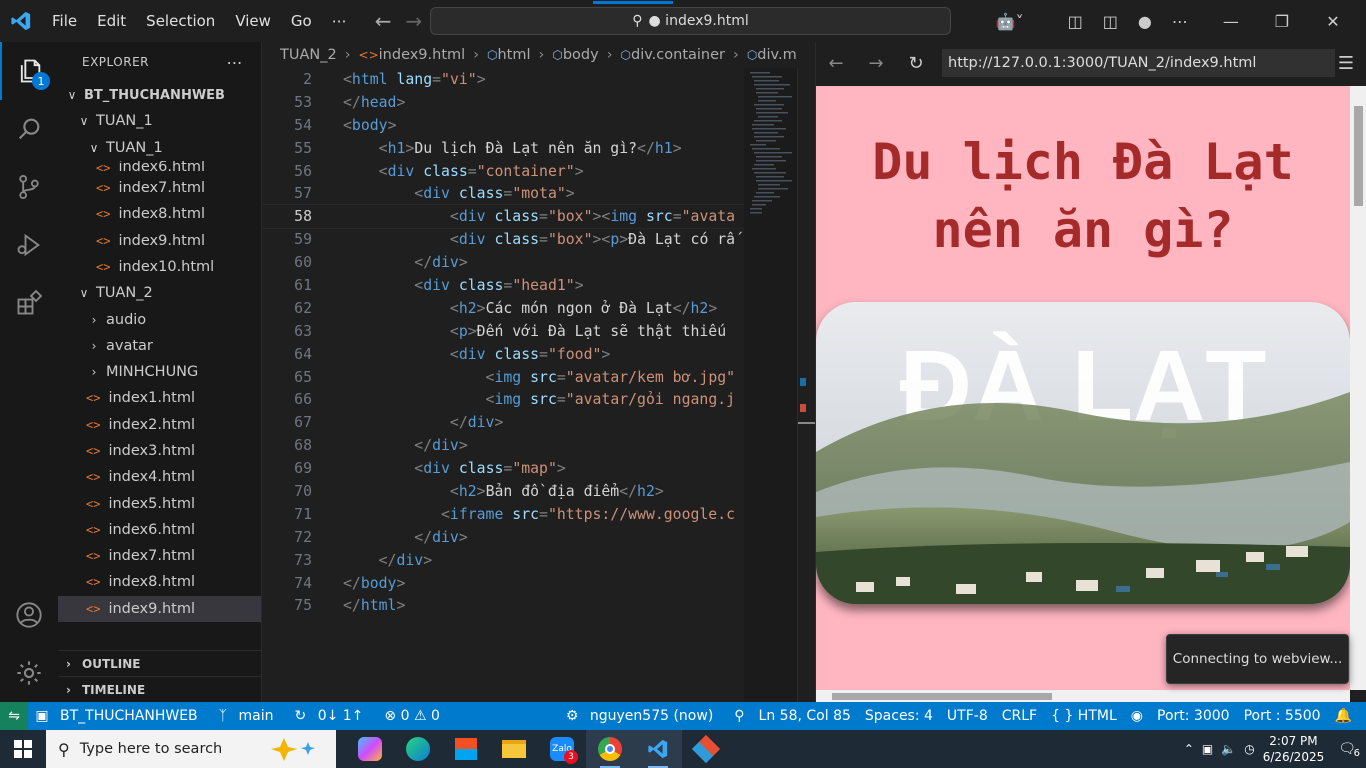 Image resolution: width=1366 pixels, height=768 pixels. Describe the element at coordinates (159, 240) in the screenshot. I see `file-item: <> index9.html` at that location.